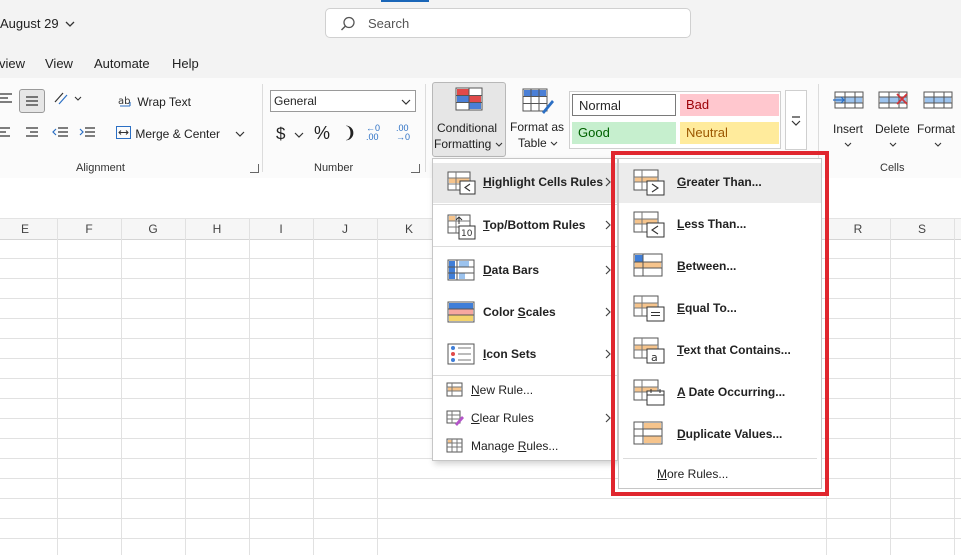  What do you see at coordinates (68, 99) in the screenshot?
I see `orientation-button` at bounding box center [68, 99].